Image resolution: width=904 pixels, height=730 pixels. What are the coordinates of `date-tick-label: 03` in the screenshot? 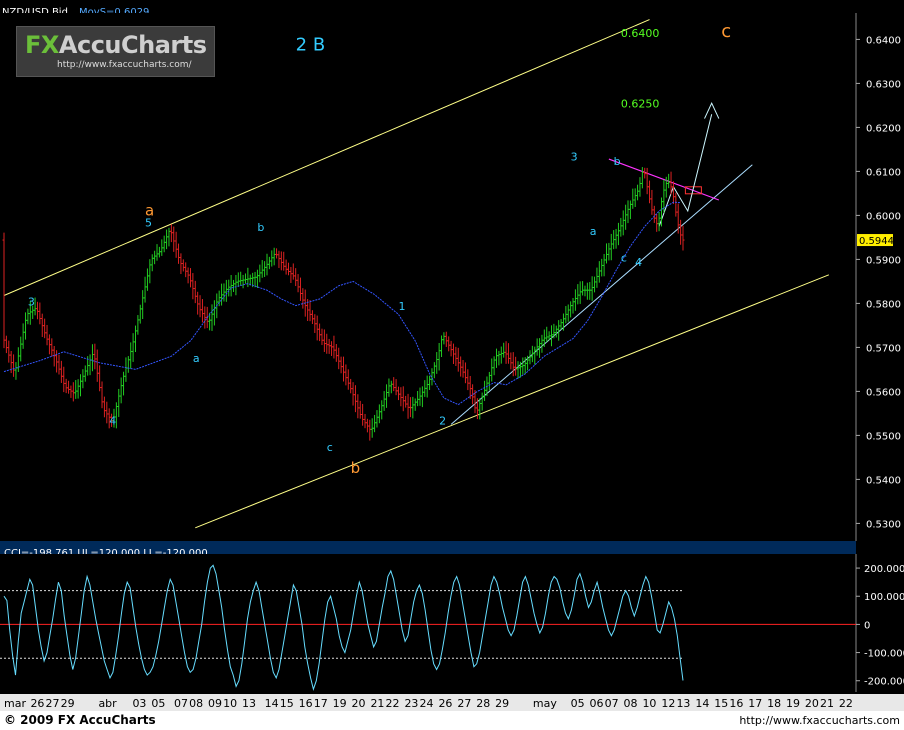 It's located at (139, 703).